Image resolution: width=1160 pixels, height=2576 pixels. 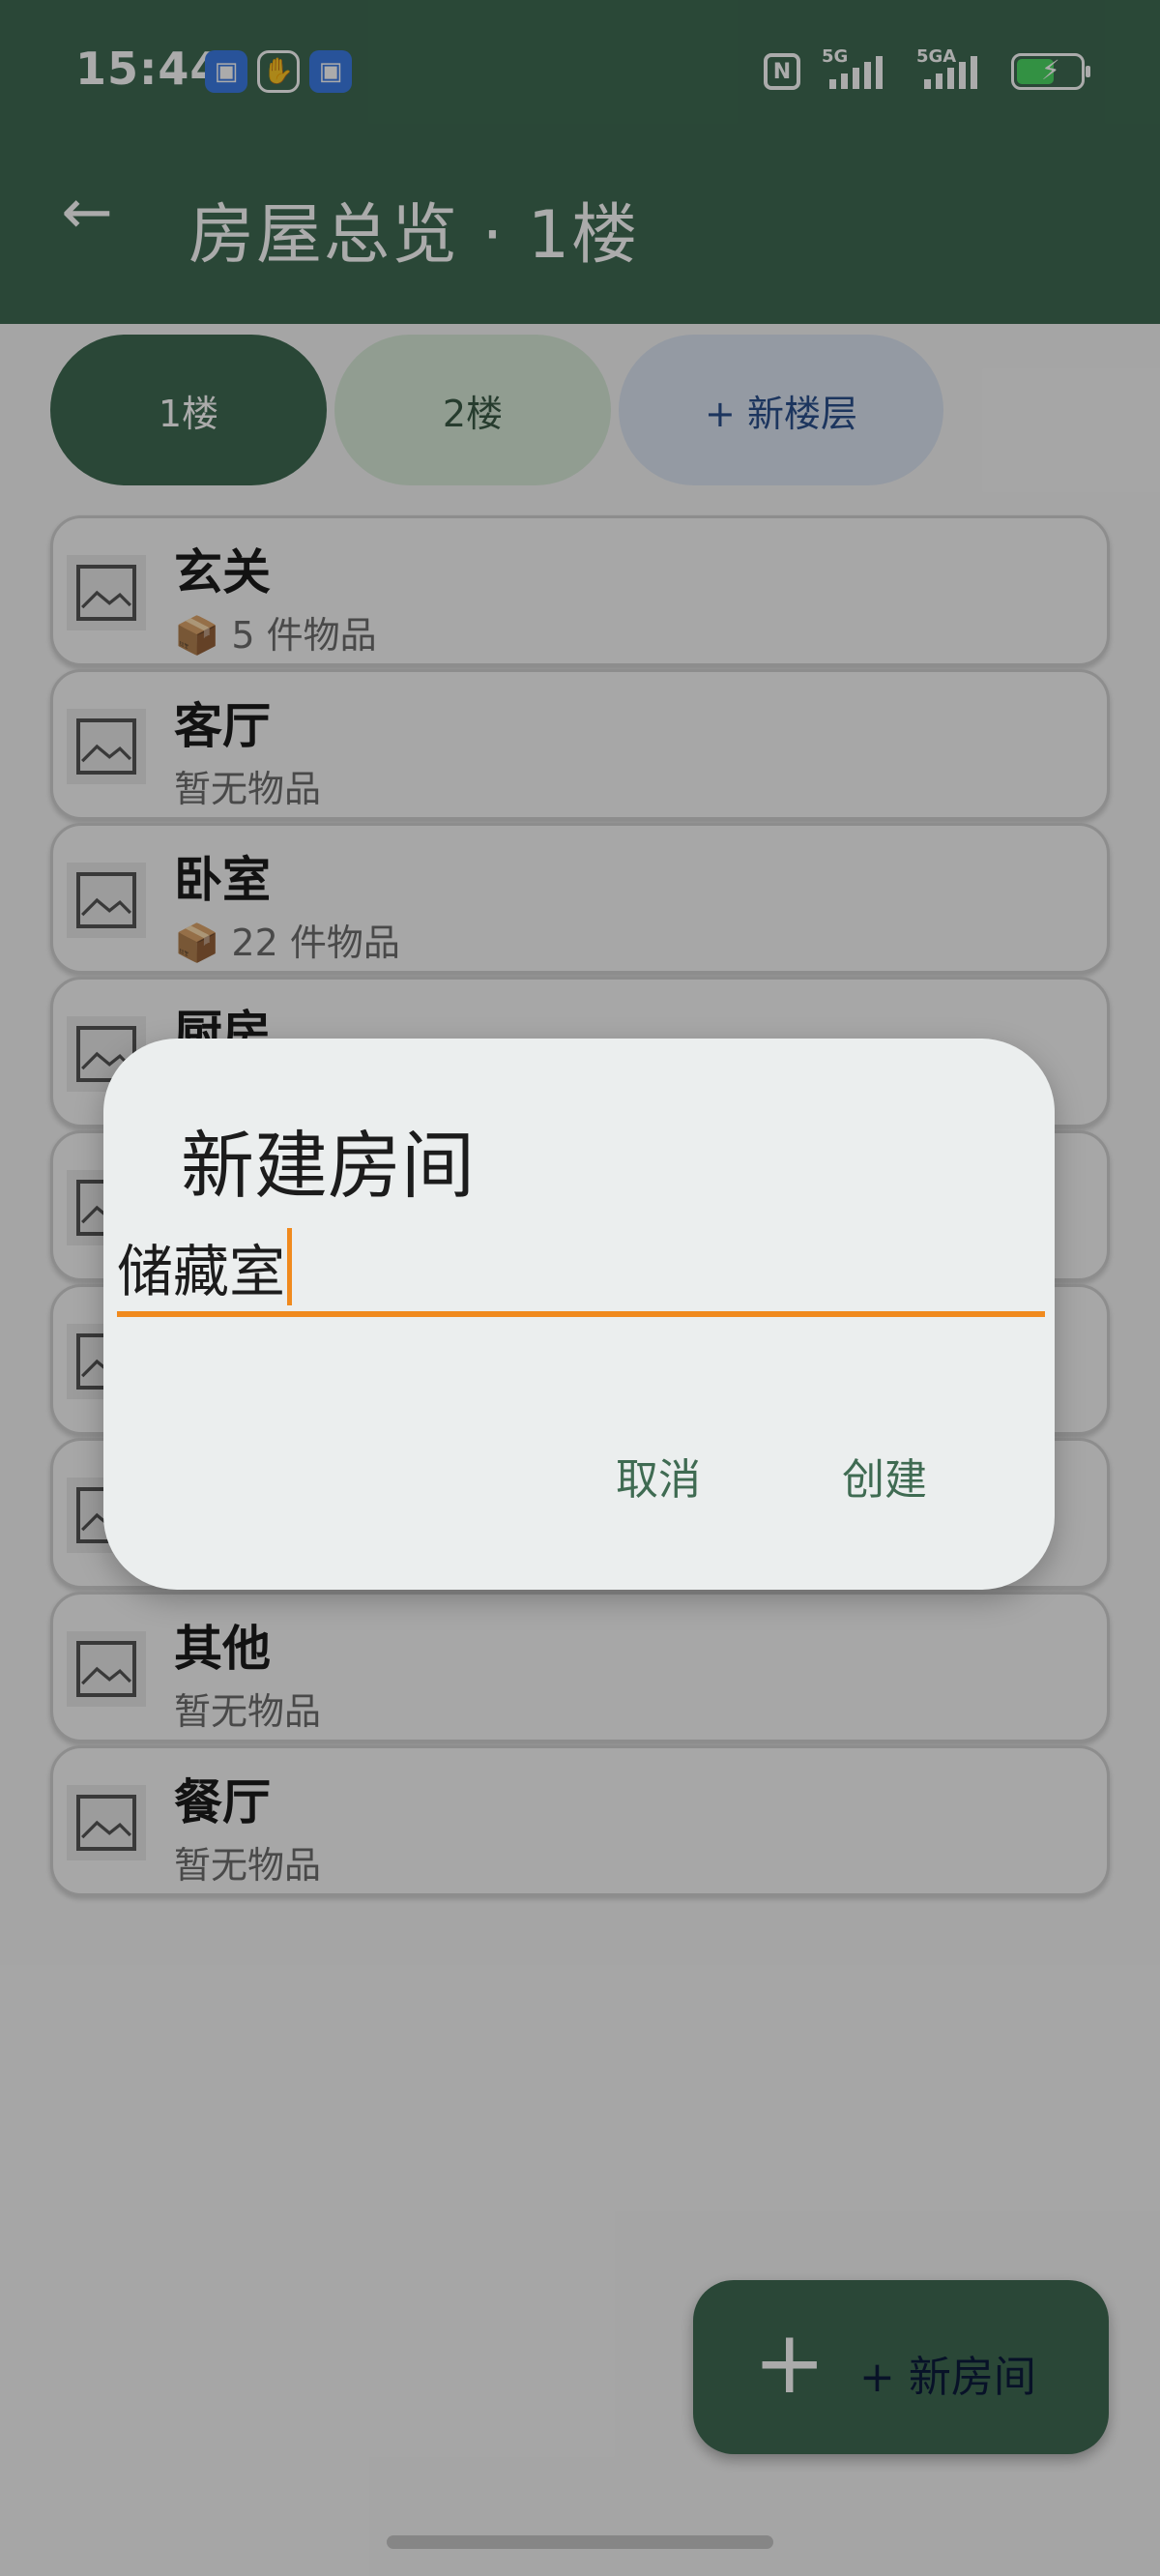 I want to click on create-button: 创建, so click(x=885, y=1475).